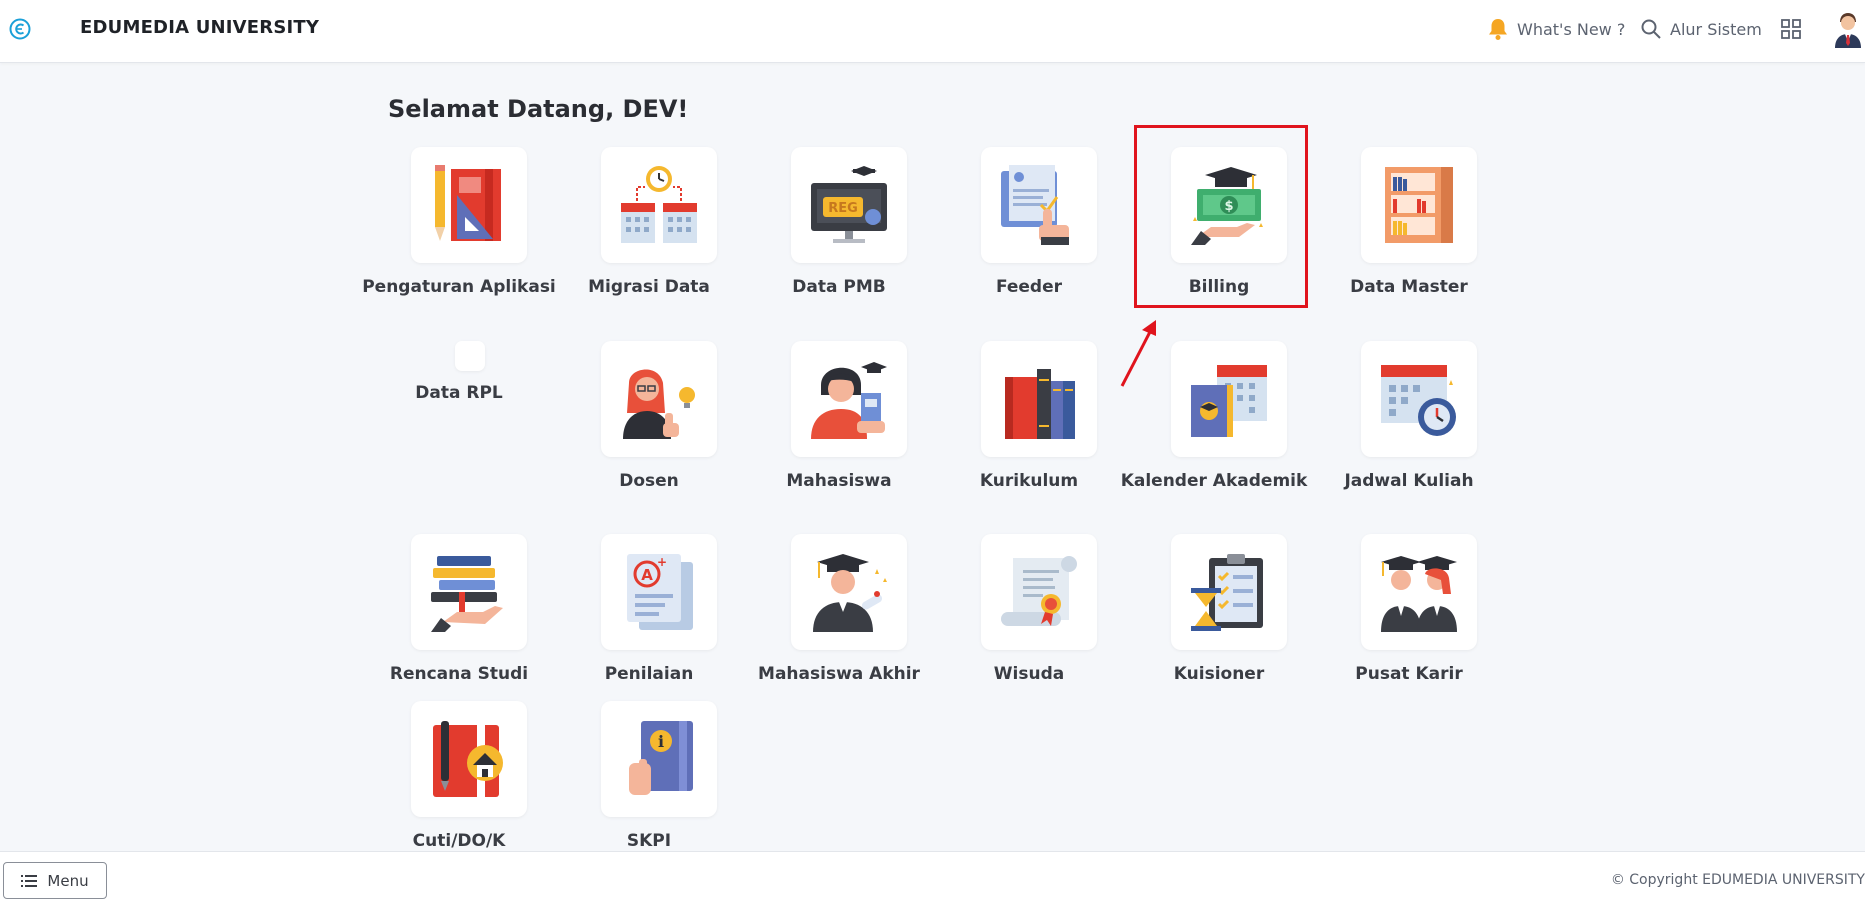 This screenshot has height=903, width=1865. What do you see at coordinates (20, 29) in the screenshot?
I see `university-logo-icon` at bounding box center [20, 29].